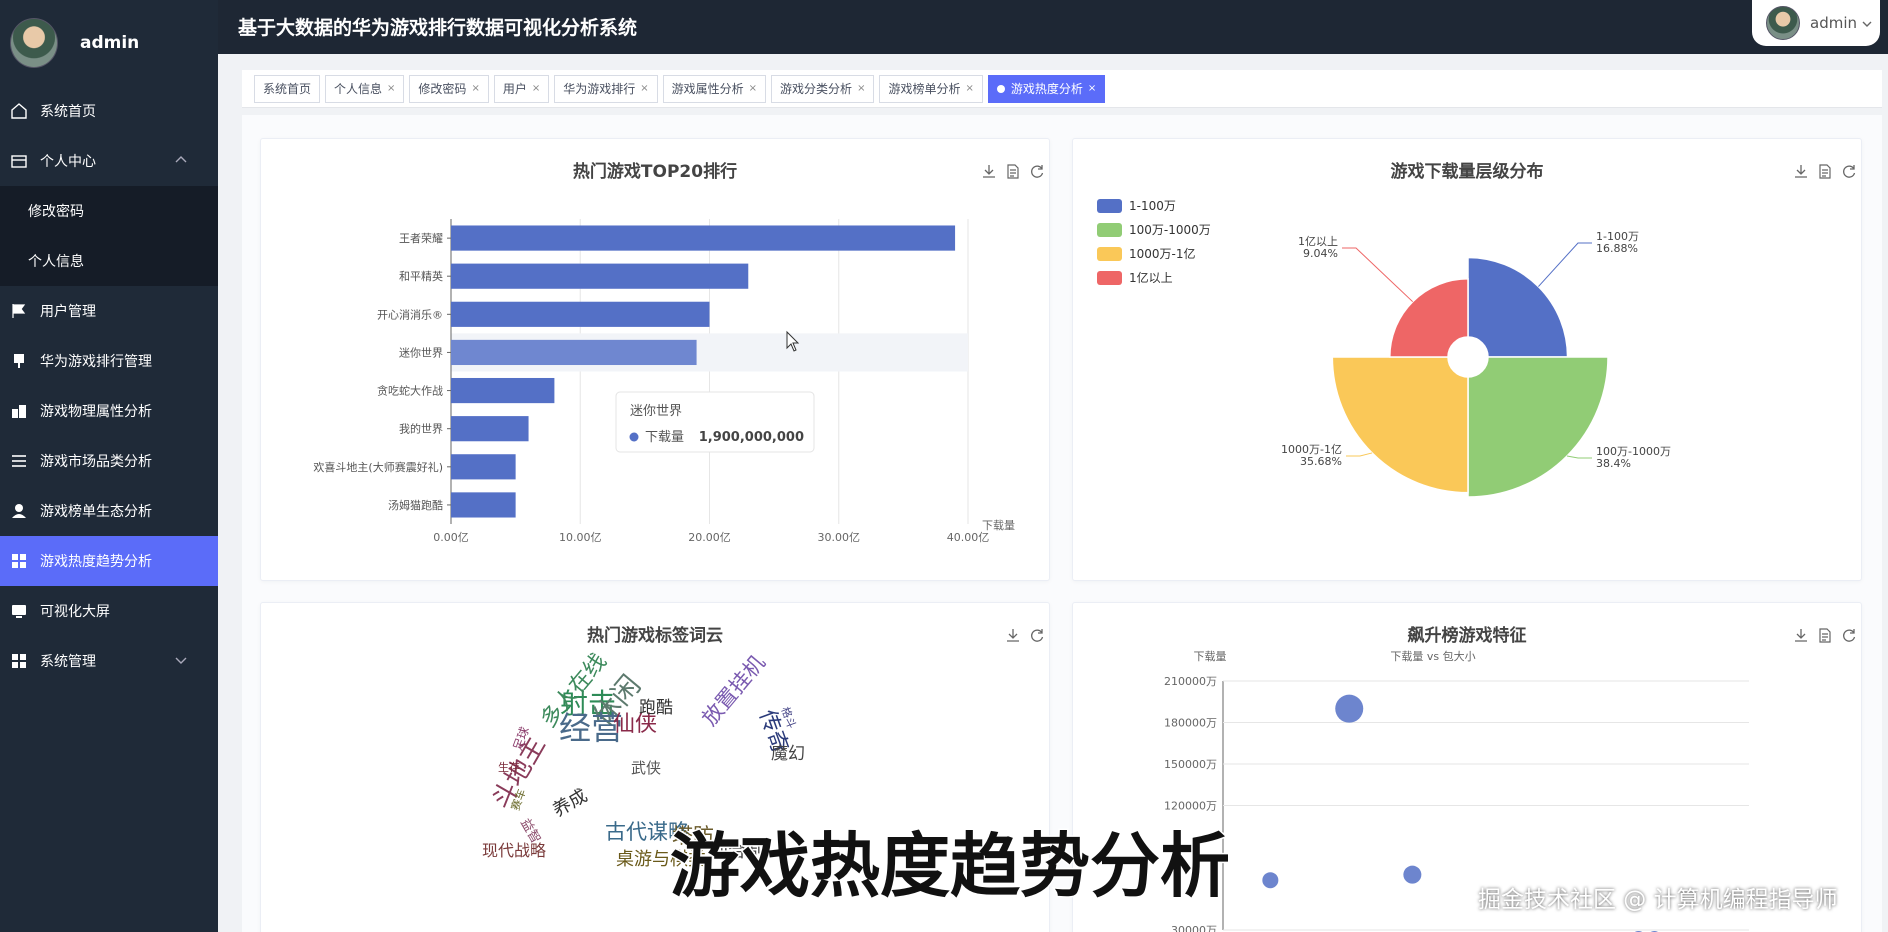 The height and width of the screenshot is (932, 1888). Describe the element at coordinates (19, 661) in the screenshot. I see `grid-icon` at that location.